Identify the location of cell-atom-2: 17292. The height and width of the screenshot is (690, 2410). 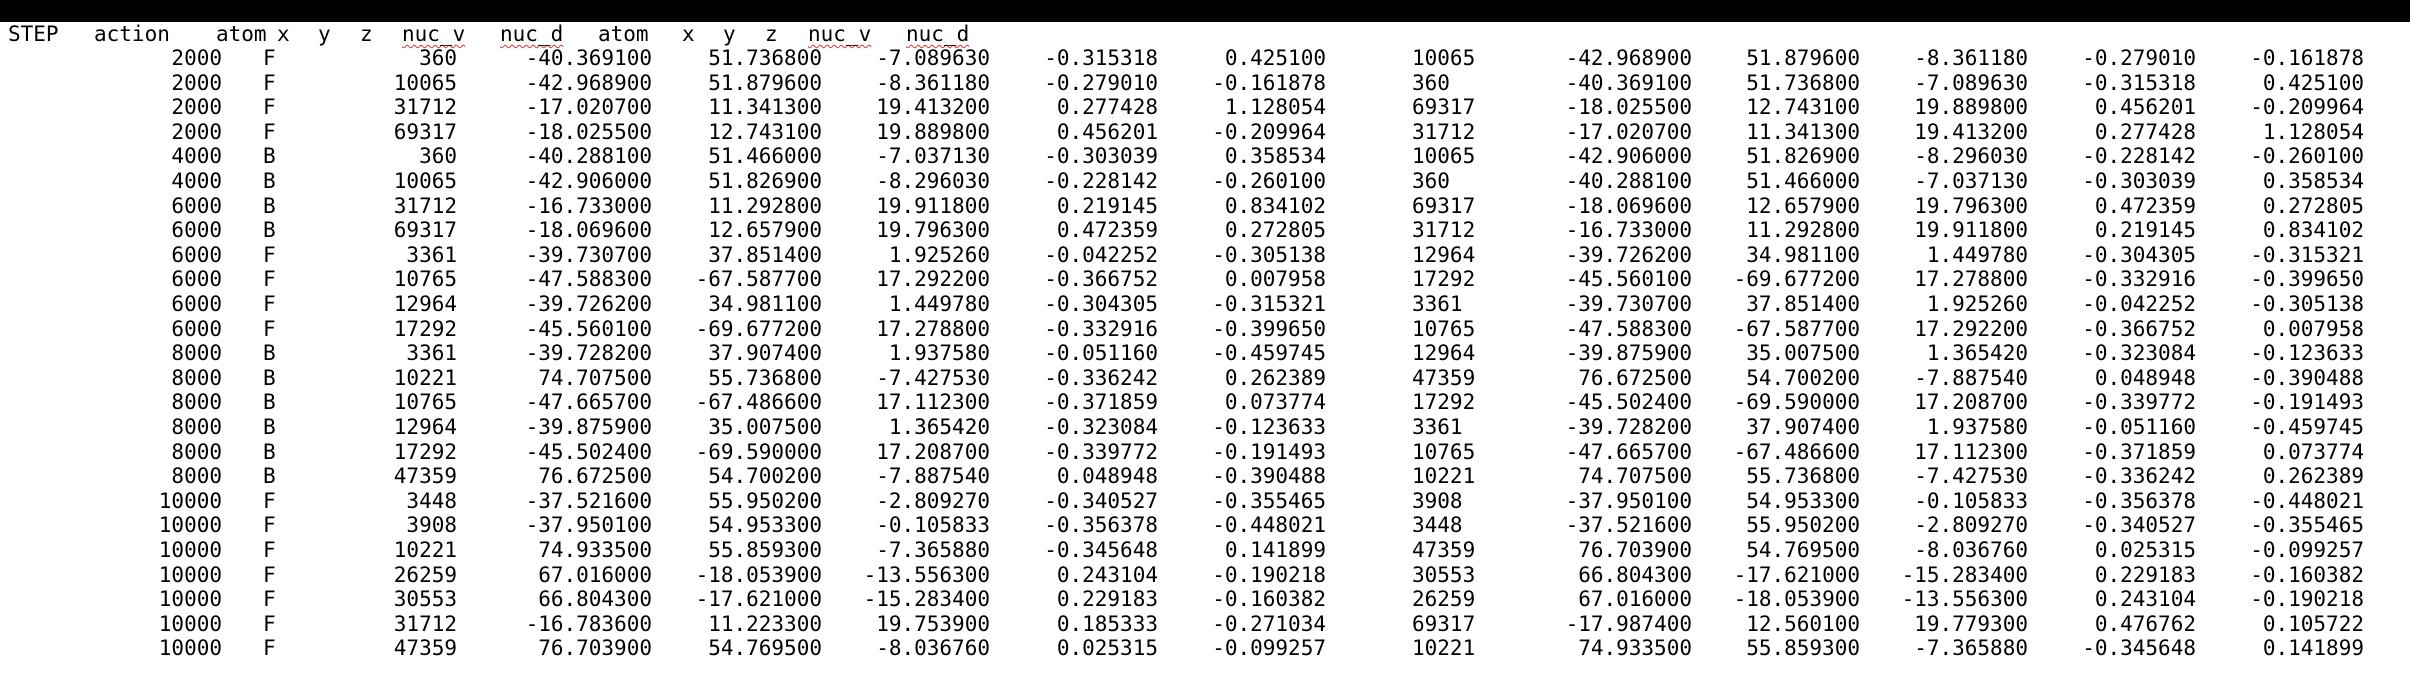
(1444, 279).